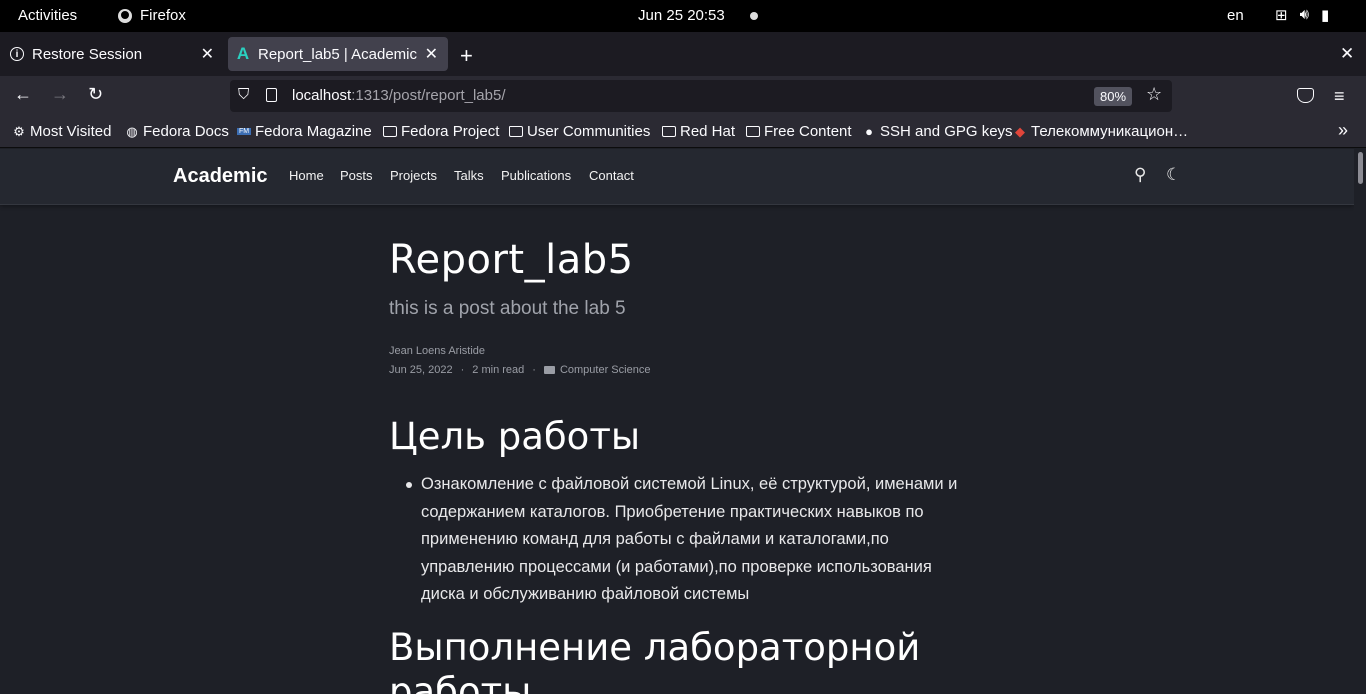 This screenshot has height=694, width=1366. Describe the element at coordinates (1140, 175) in the screenshot. I see `search-icon: ⚲` at that location.